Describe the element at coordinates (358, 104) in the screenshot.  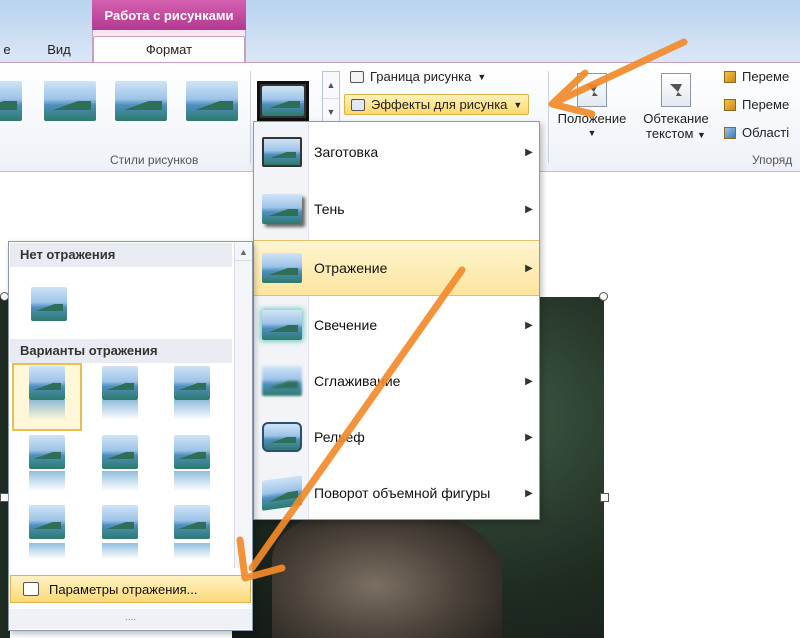
I see `effects-icon` at that location.